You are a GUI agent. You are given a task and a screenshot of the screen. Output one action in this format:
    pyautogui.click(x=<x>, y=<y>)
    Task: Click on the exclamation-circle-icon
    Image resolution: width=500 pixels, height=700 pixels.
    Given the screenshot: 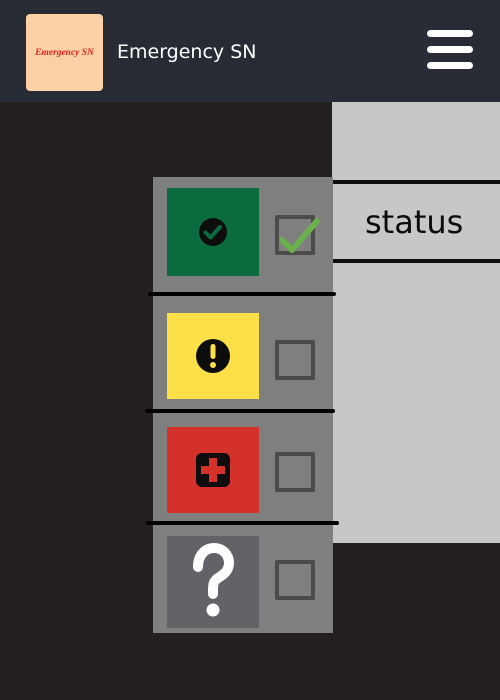 What is the action you would take?
    pyautogui.click(x=213, y=356)
    